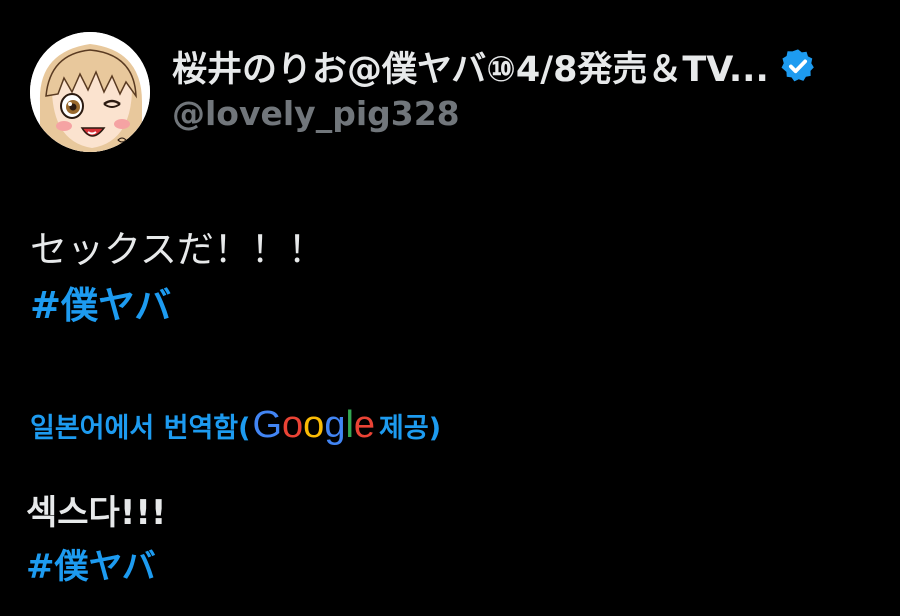 The image size is (900, 616). What do you see at coordinates (335, 424) in the screenshot?
I see `google-letter-g2: g` at bounding box center [335, 424].